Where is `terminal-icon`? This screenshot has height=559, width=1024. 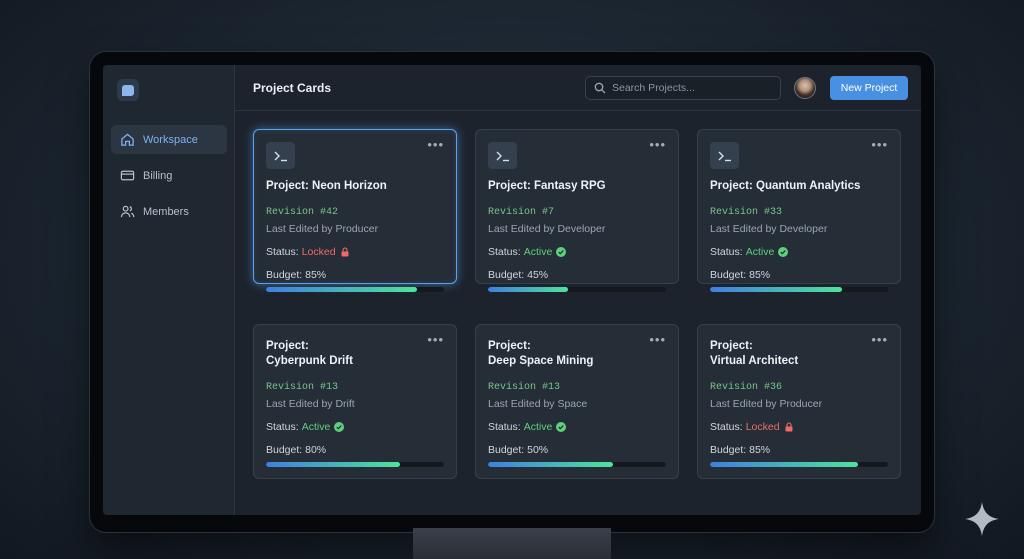 terminal-icon is located at coordinates (280, 155).